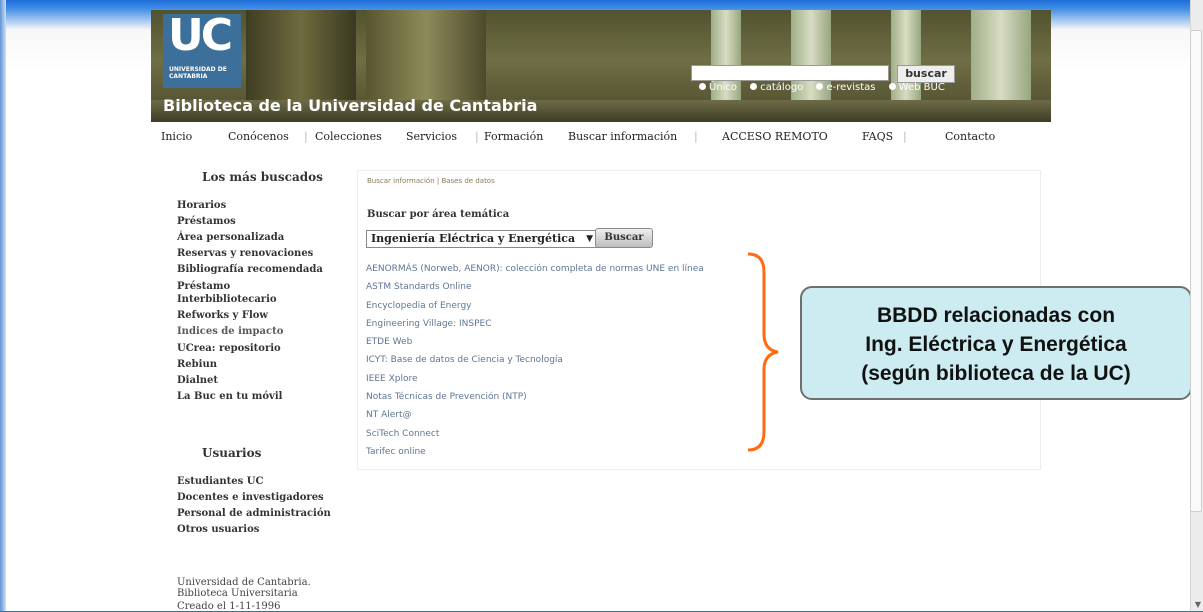 Image resolution: width=1203 pixels, height=612 pixels. What do you see at coordinates (220, 481) in the screenshot?
I see `users-link: Estudiantes UC` at bounding box center [220, 481].